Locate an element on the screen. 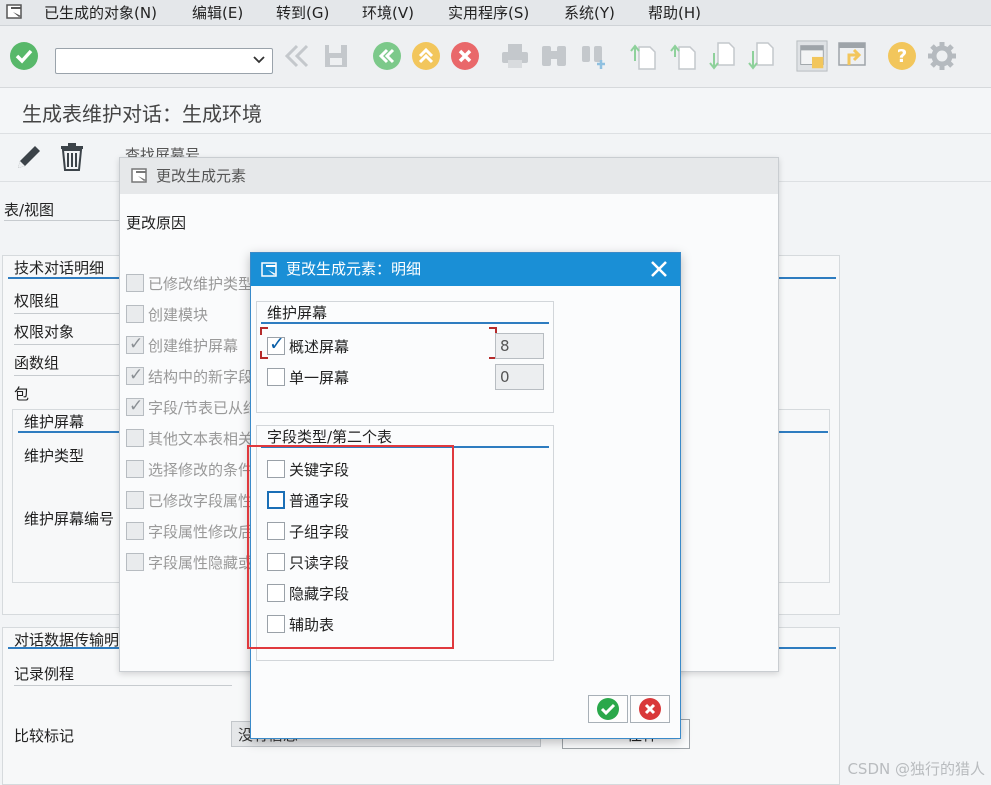 This screenshot has height=785, width=991. back-arrows-icon is located at coordinates (298, 56).